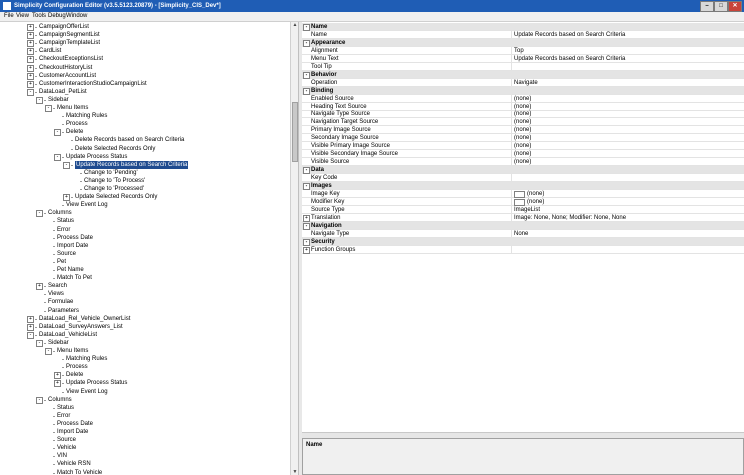  I want to click on property-row: Tool Tip, so click(523, 66).